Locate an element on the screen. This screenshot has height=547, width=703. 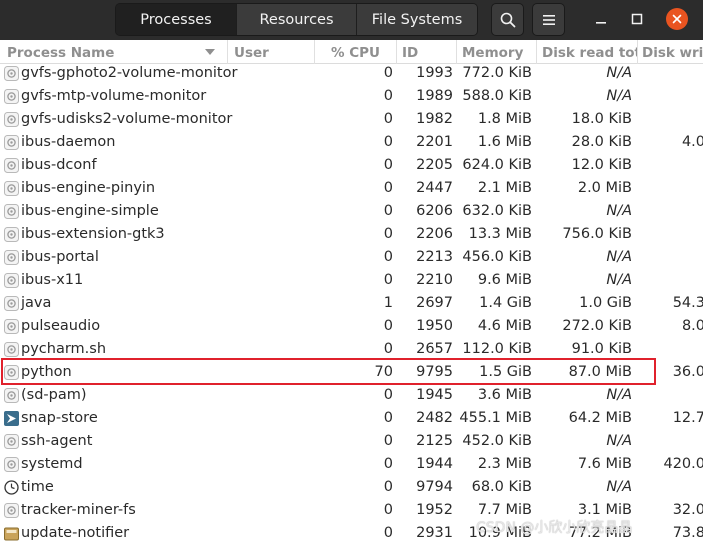
pid-value: 2205 is located at coordinates (434, 165).